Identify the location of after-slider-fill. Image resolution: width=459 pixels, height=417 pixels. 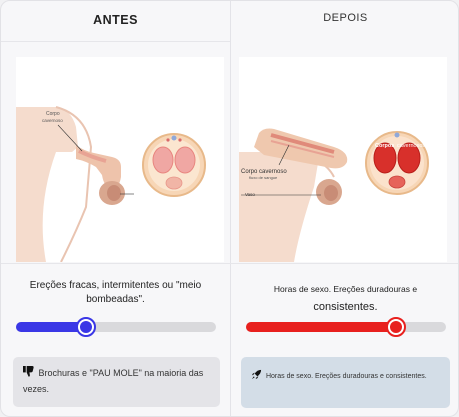
(321, 327).